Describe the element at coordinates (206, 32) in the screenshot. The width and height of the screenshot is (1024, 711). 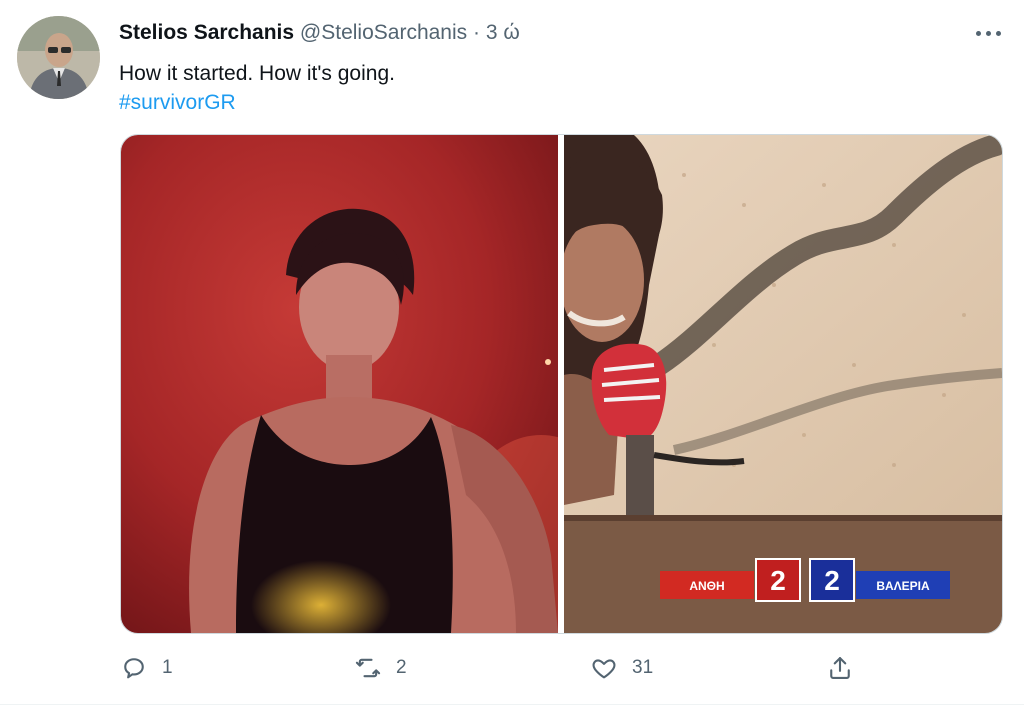
I see `author-name: Stelios Sarchanis` at that location.